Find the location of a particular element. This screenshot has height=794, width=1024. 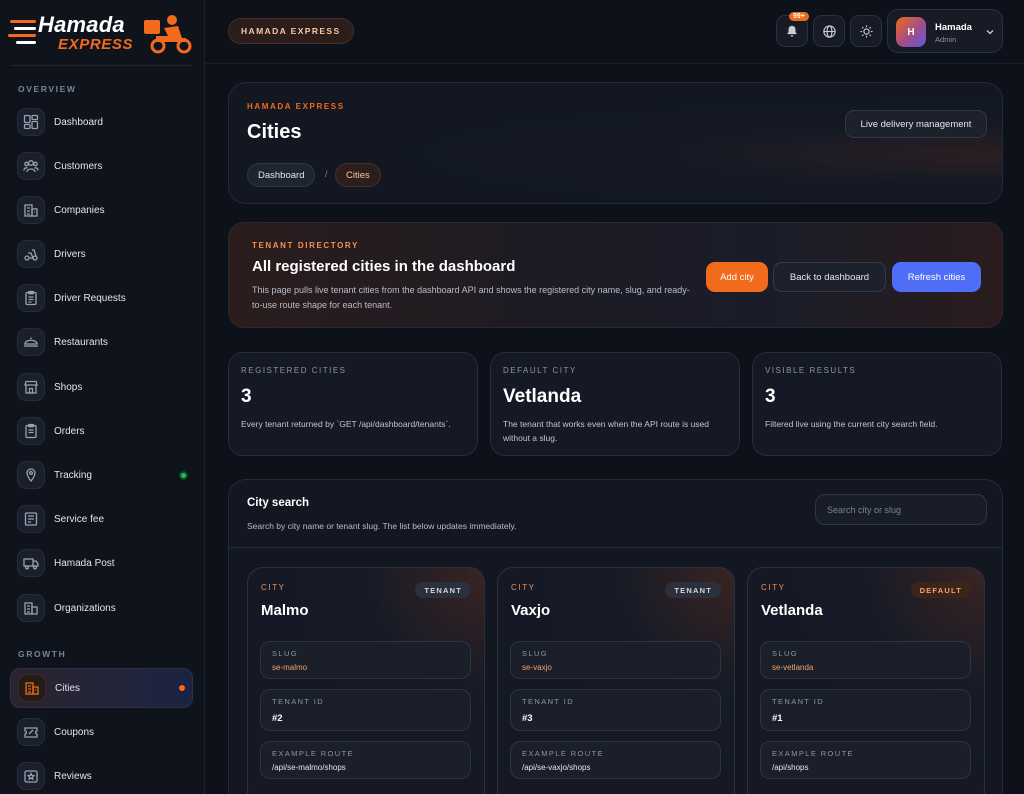

brand-pill: HAMADA EXPRESS is located at coordinates (291, 31).